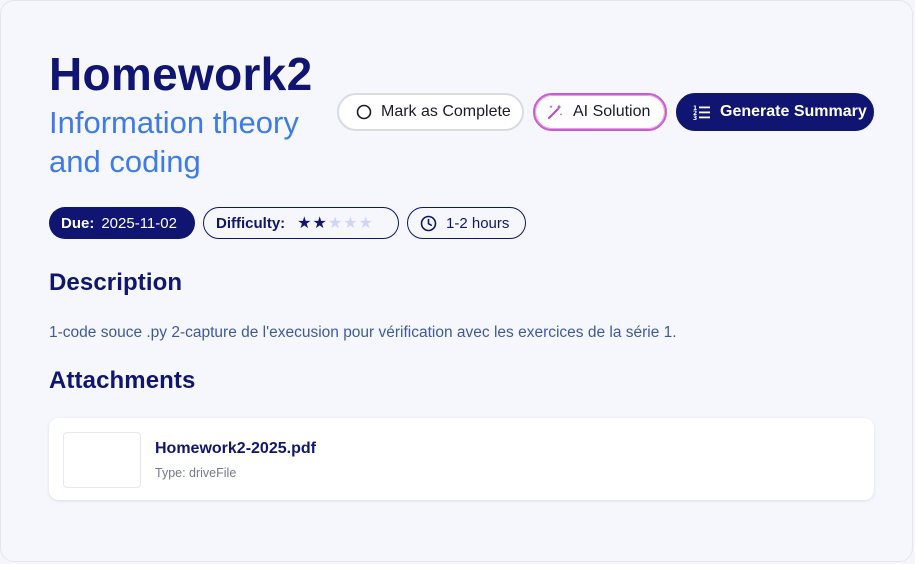 Image resolution: width=915 pixels, height=564 pixels. I want to click on description-heading: Description, so click(116, 282).